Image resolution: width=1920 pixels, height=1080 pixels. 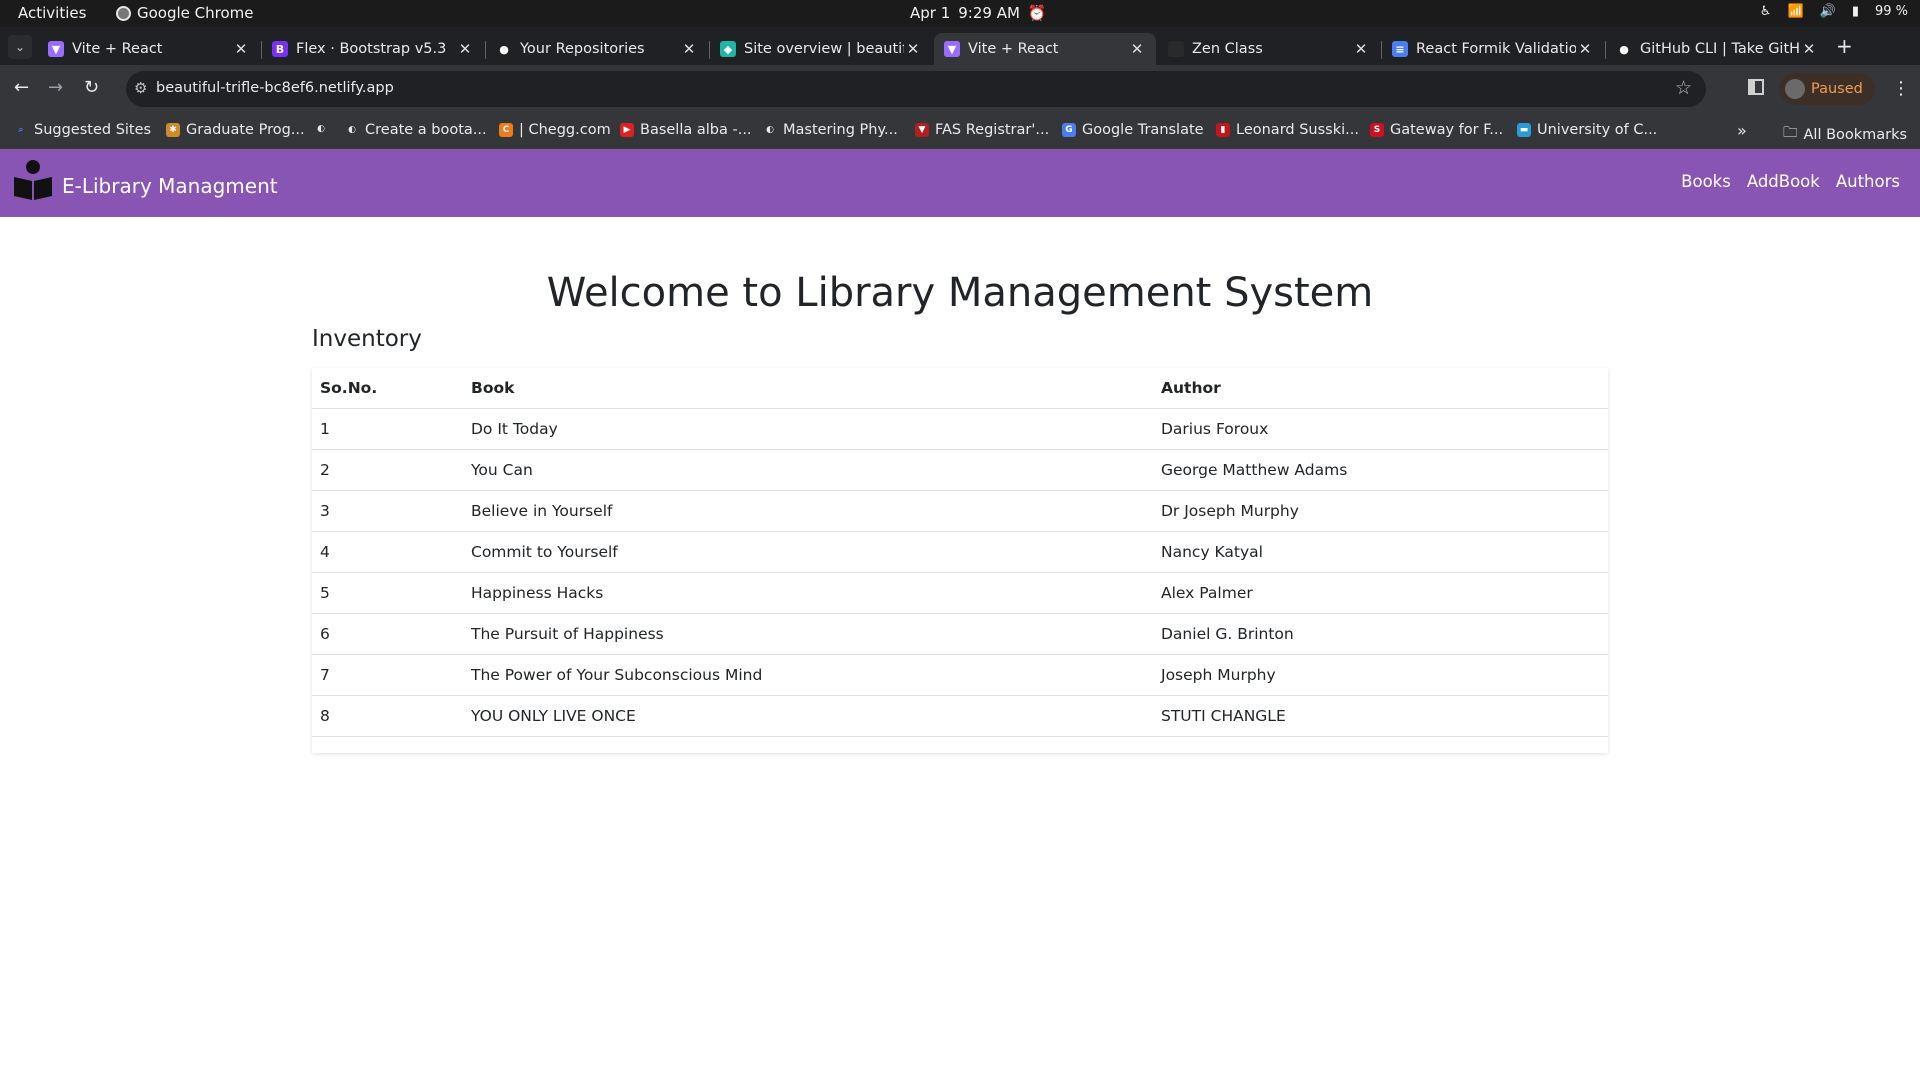 I want to click on bookmark-item: G Google Translate, so click(x=1133, y=130).